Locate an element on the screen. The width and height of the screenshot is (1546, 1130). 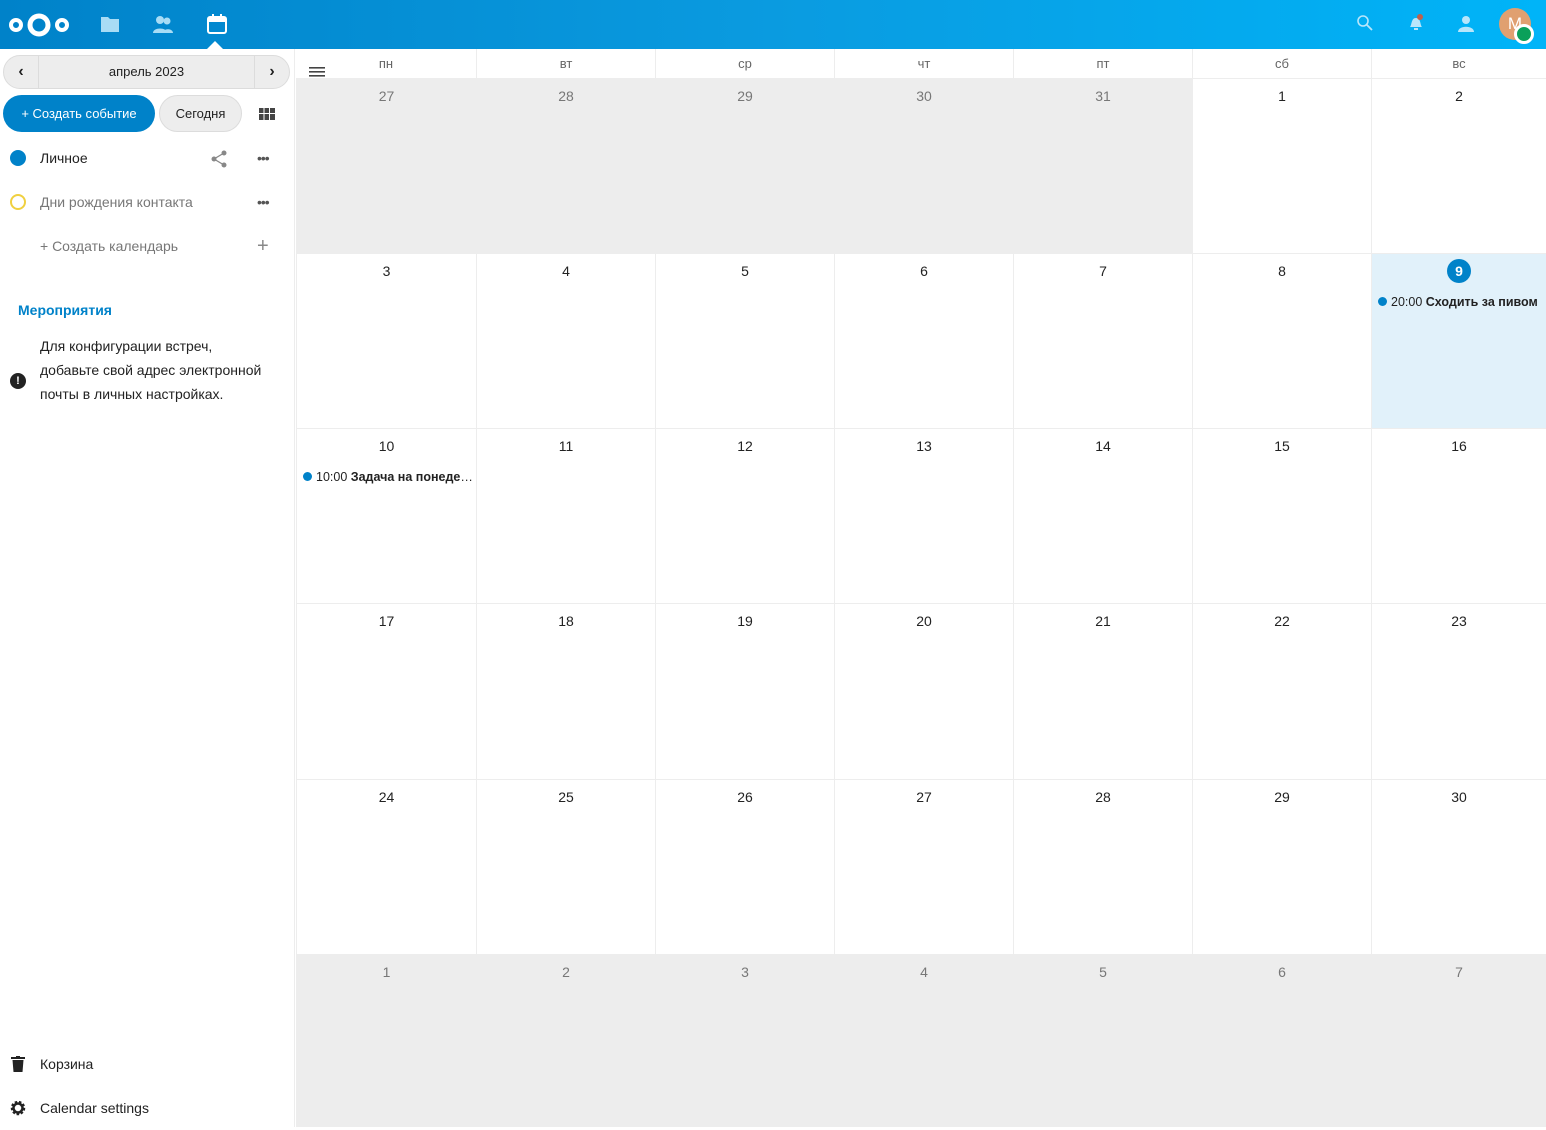
day-number: 11 is located at coordinates (566, 446).